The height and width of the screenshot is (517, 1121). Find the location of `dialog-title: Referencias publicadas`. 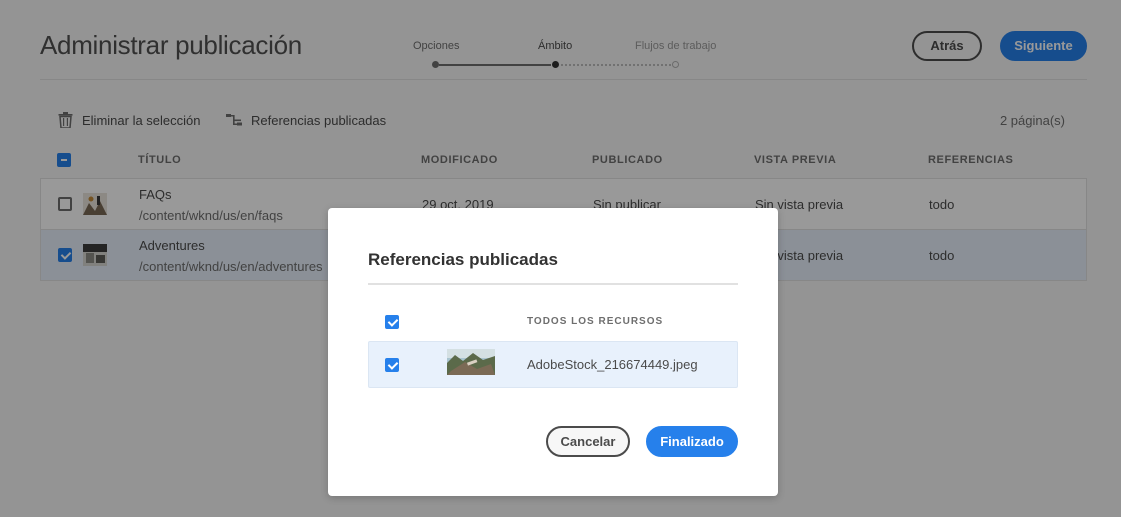

dialog-title: Referencias publicadas is located at coordinates (463, 259).